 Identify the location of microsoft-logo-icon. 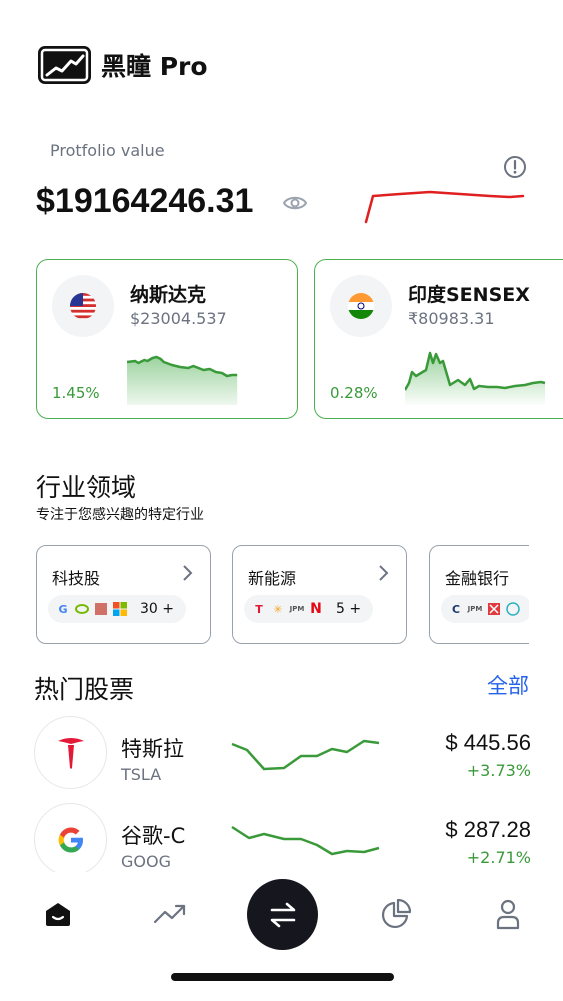
(120, 609).